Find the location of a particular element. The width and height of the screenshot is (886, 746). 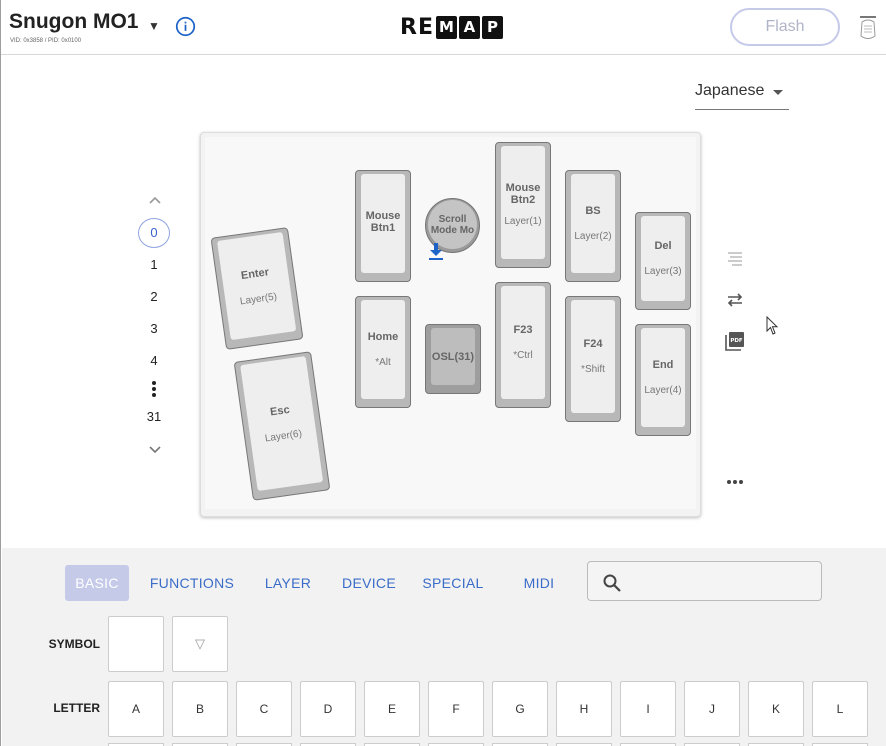

user-avatar is located at coordinates (868, 28).